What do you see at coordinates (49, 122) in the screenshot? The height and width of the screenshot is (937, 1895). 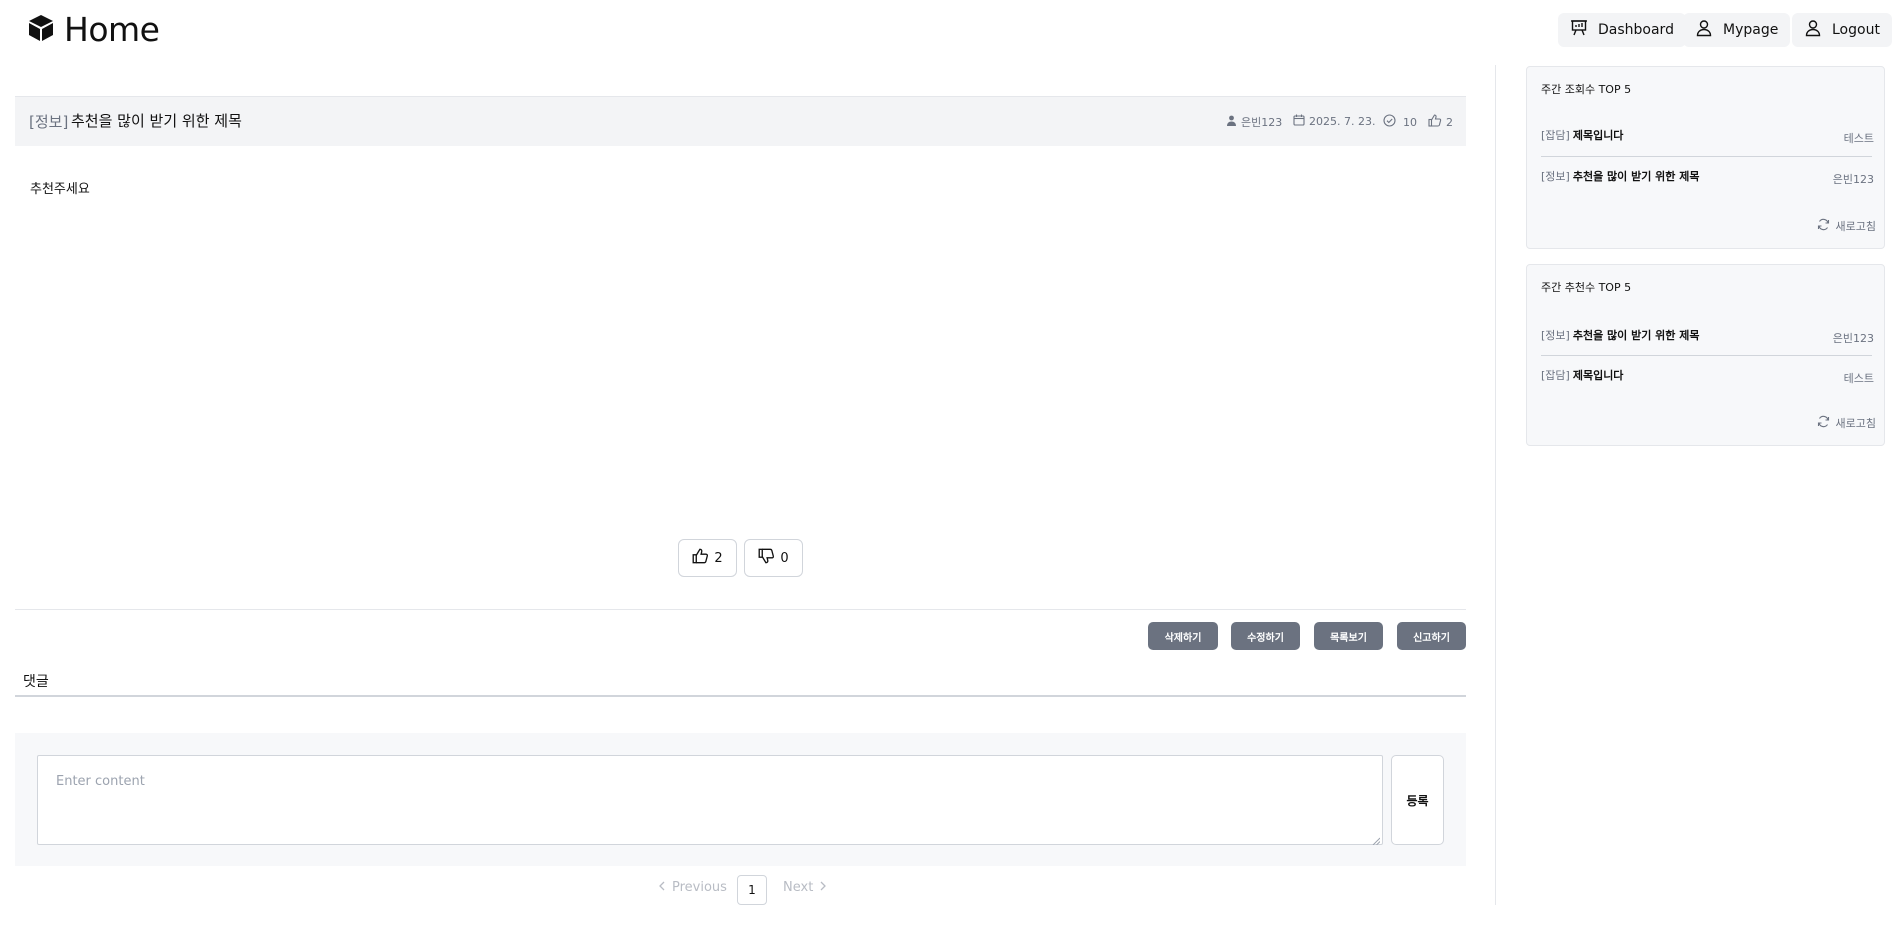 I see `post-category: [정보]` at bounding box center [49, 122].